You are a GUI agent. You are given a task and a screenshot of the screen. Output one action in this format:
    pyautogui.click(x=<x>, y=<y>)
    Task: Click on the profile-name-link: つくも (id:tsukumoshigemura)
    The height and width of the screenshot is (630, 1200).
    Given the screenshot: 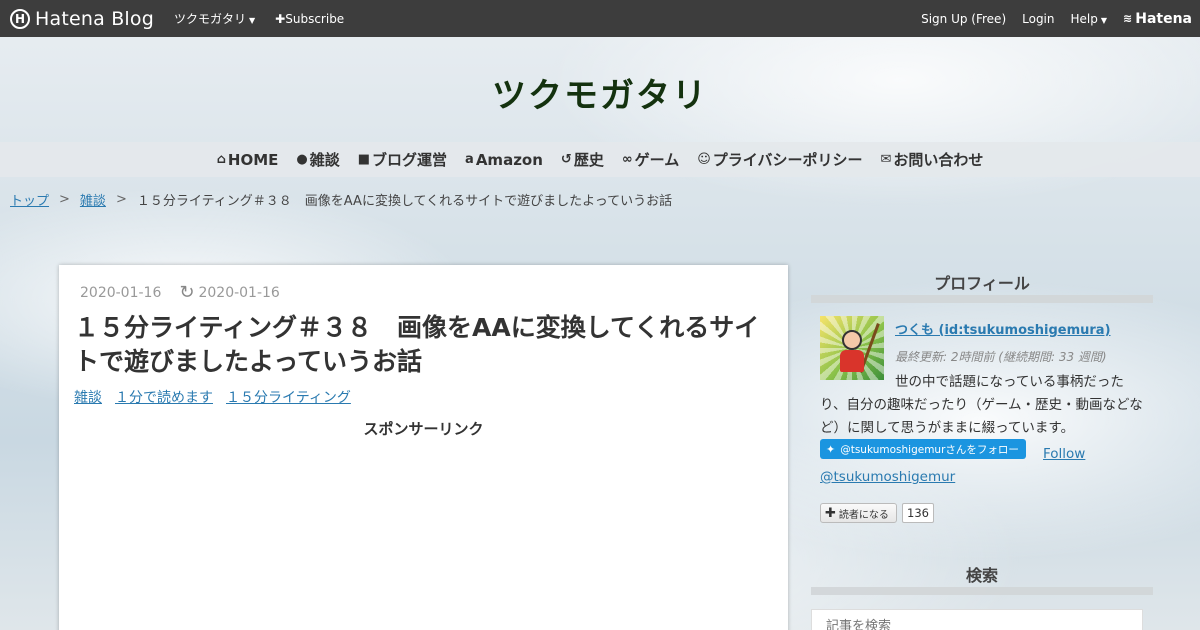 What is the action you would take?
    pyautogui.click(x=1003, y=328)
    